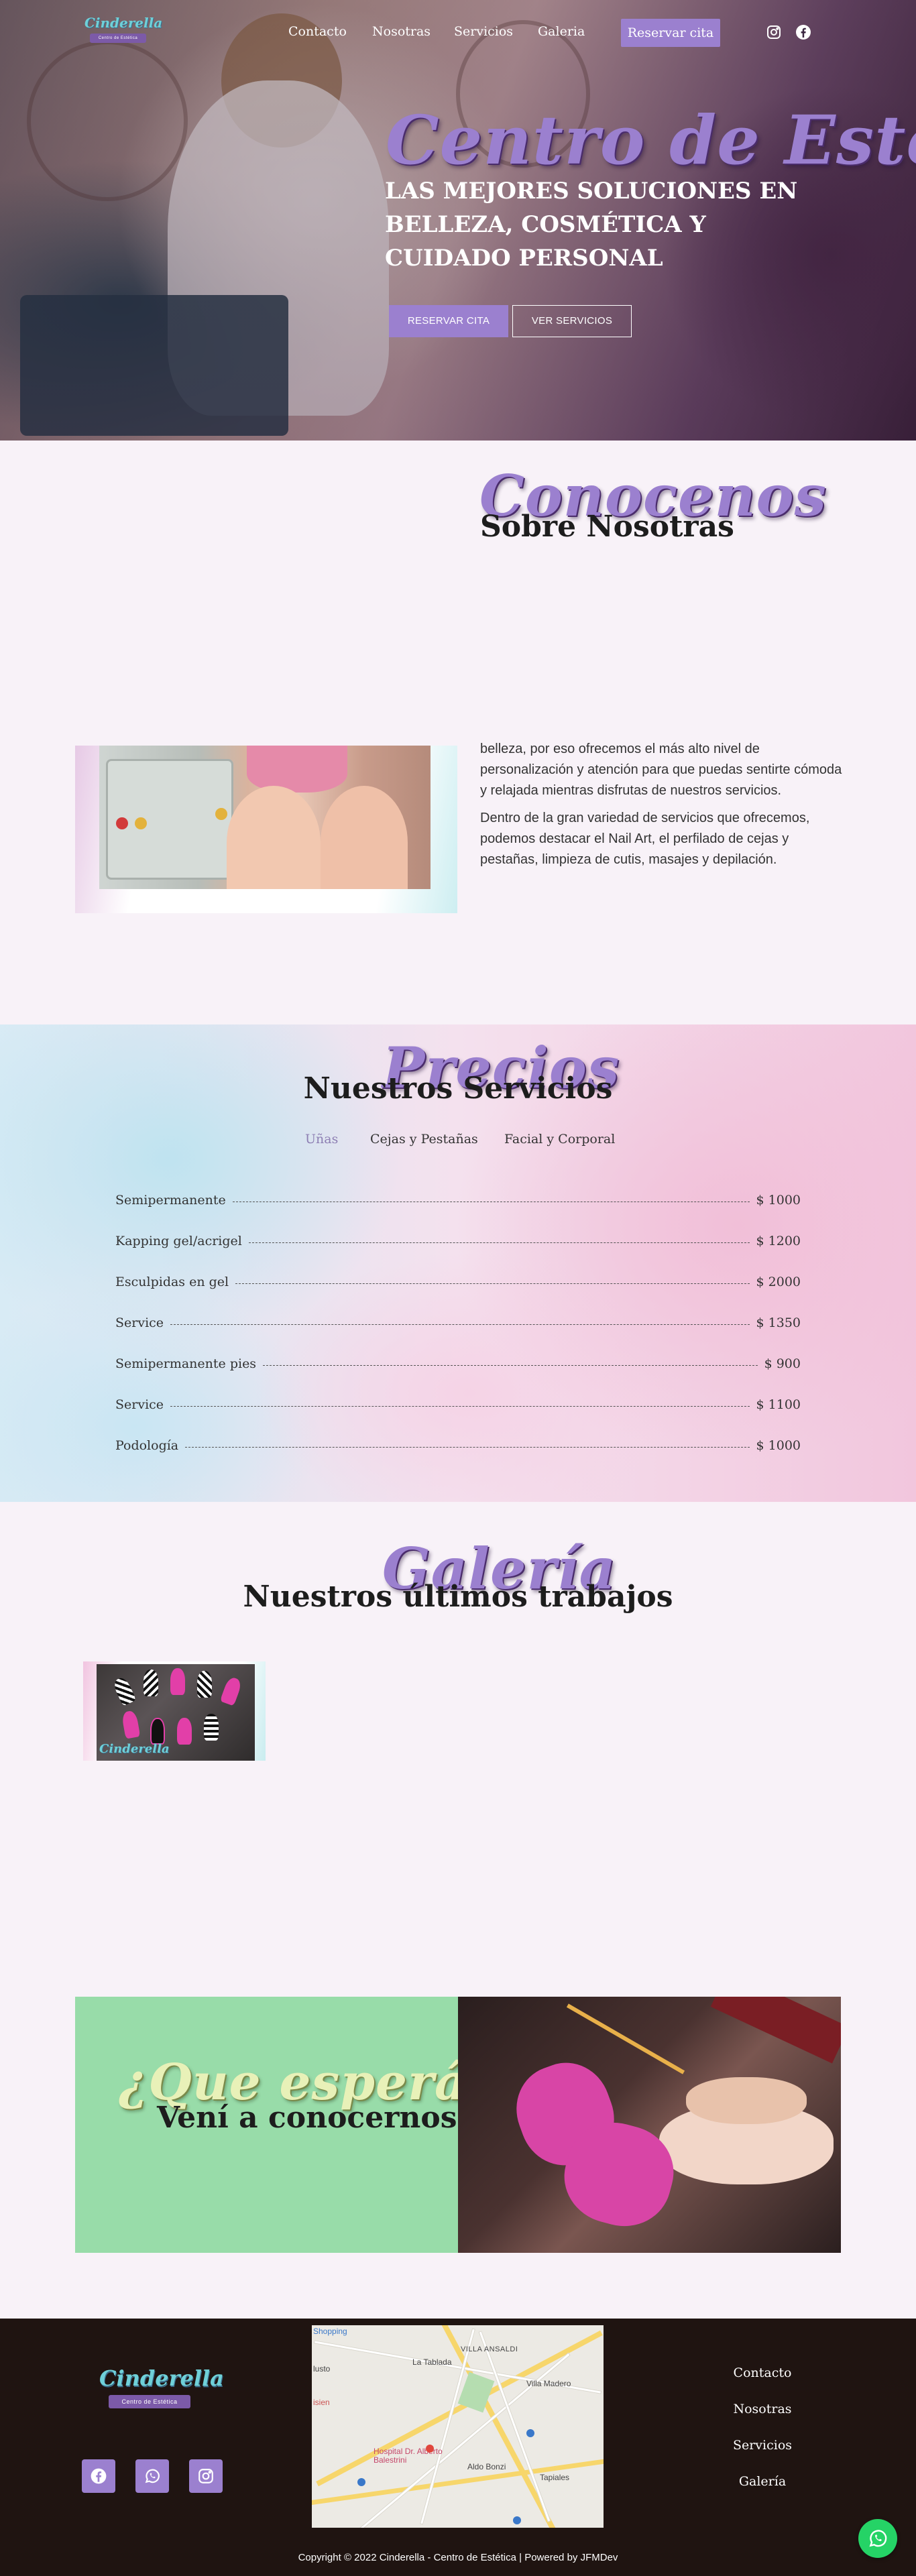 Image resolution: width=916 pixels, height=2576 pixels. What do you see at coordinates (762, 2445) in the screenshot?
I see `footer-link-servicios: Servicios` at bounding box center [762, 2445].